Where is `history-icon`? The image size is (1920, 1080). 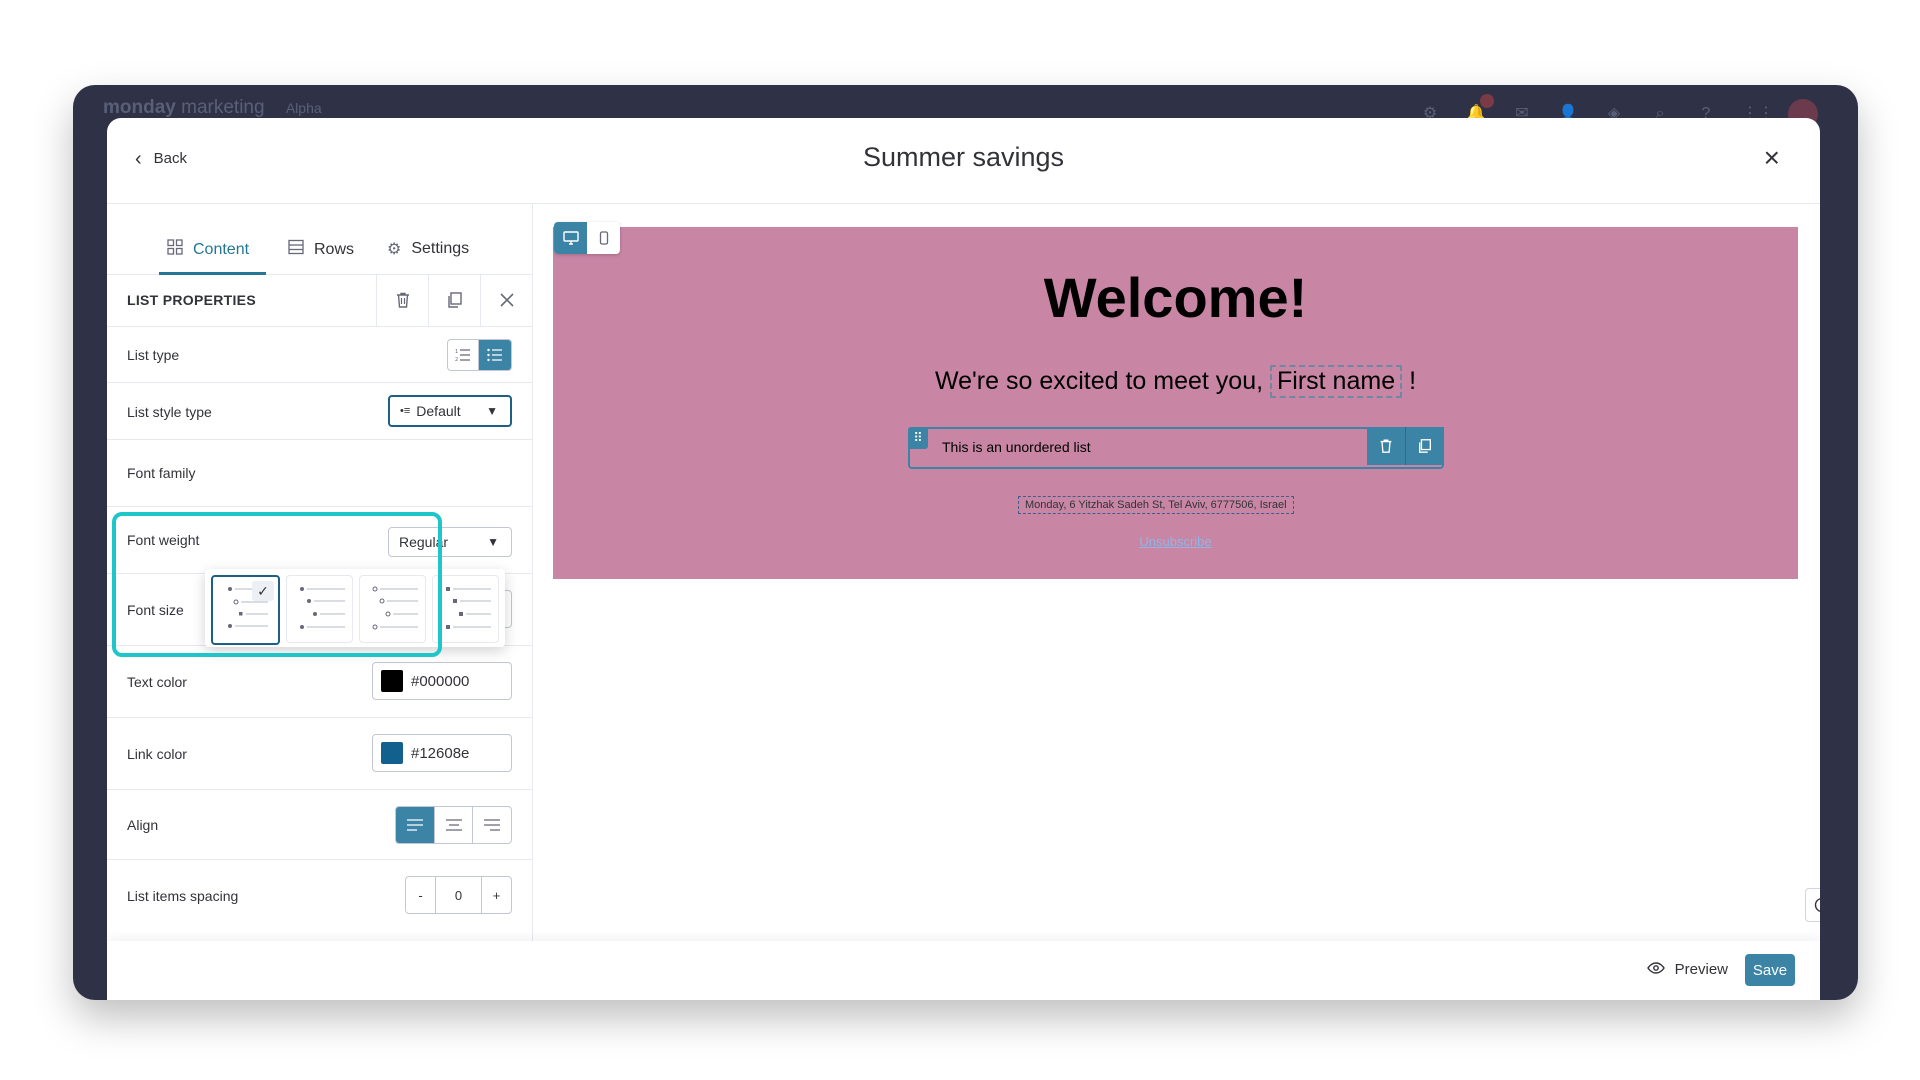 history-icon is located at coordinates (1812, 905).